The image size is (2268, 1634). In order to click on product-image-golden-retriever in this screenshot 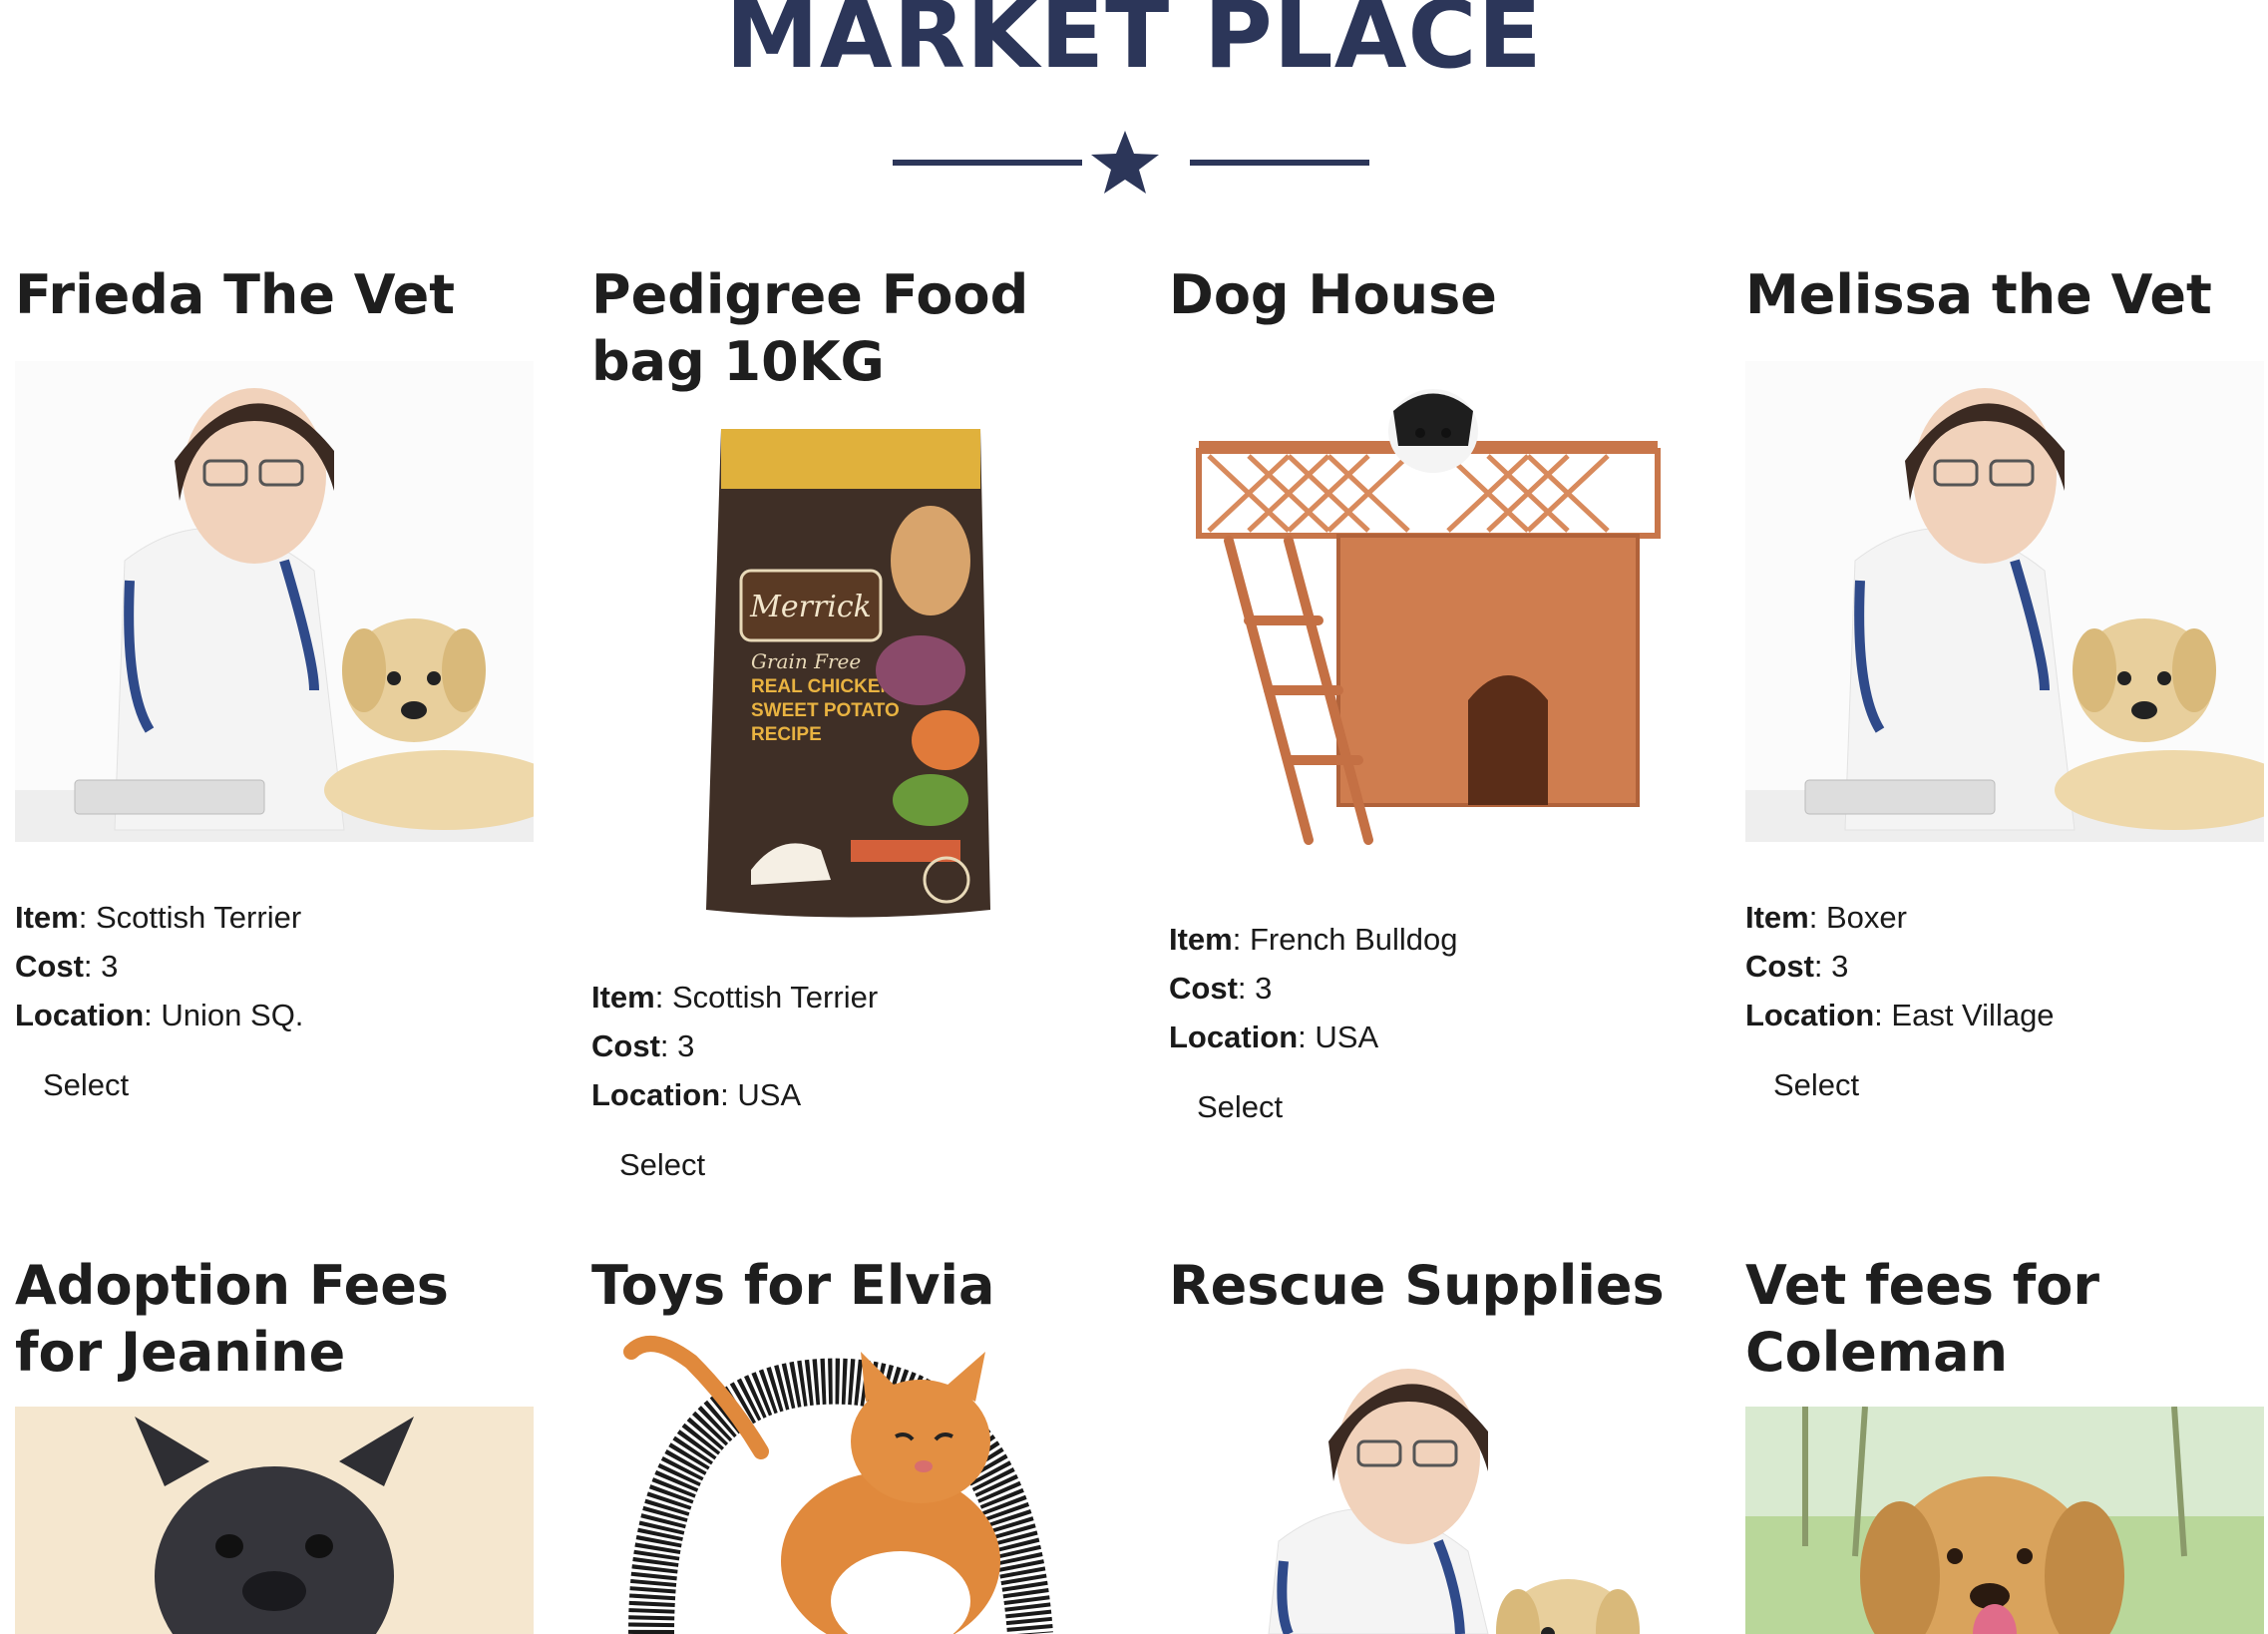, I will do `click(2004, 1520)`.